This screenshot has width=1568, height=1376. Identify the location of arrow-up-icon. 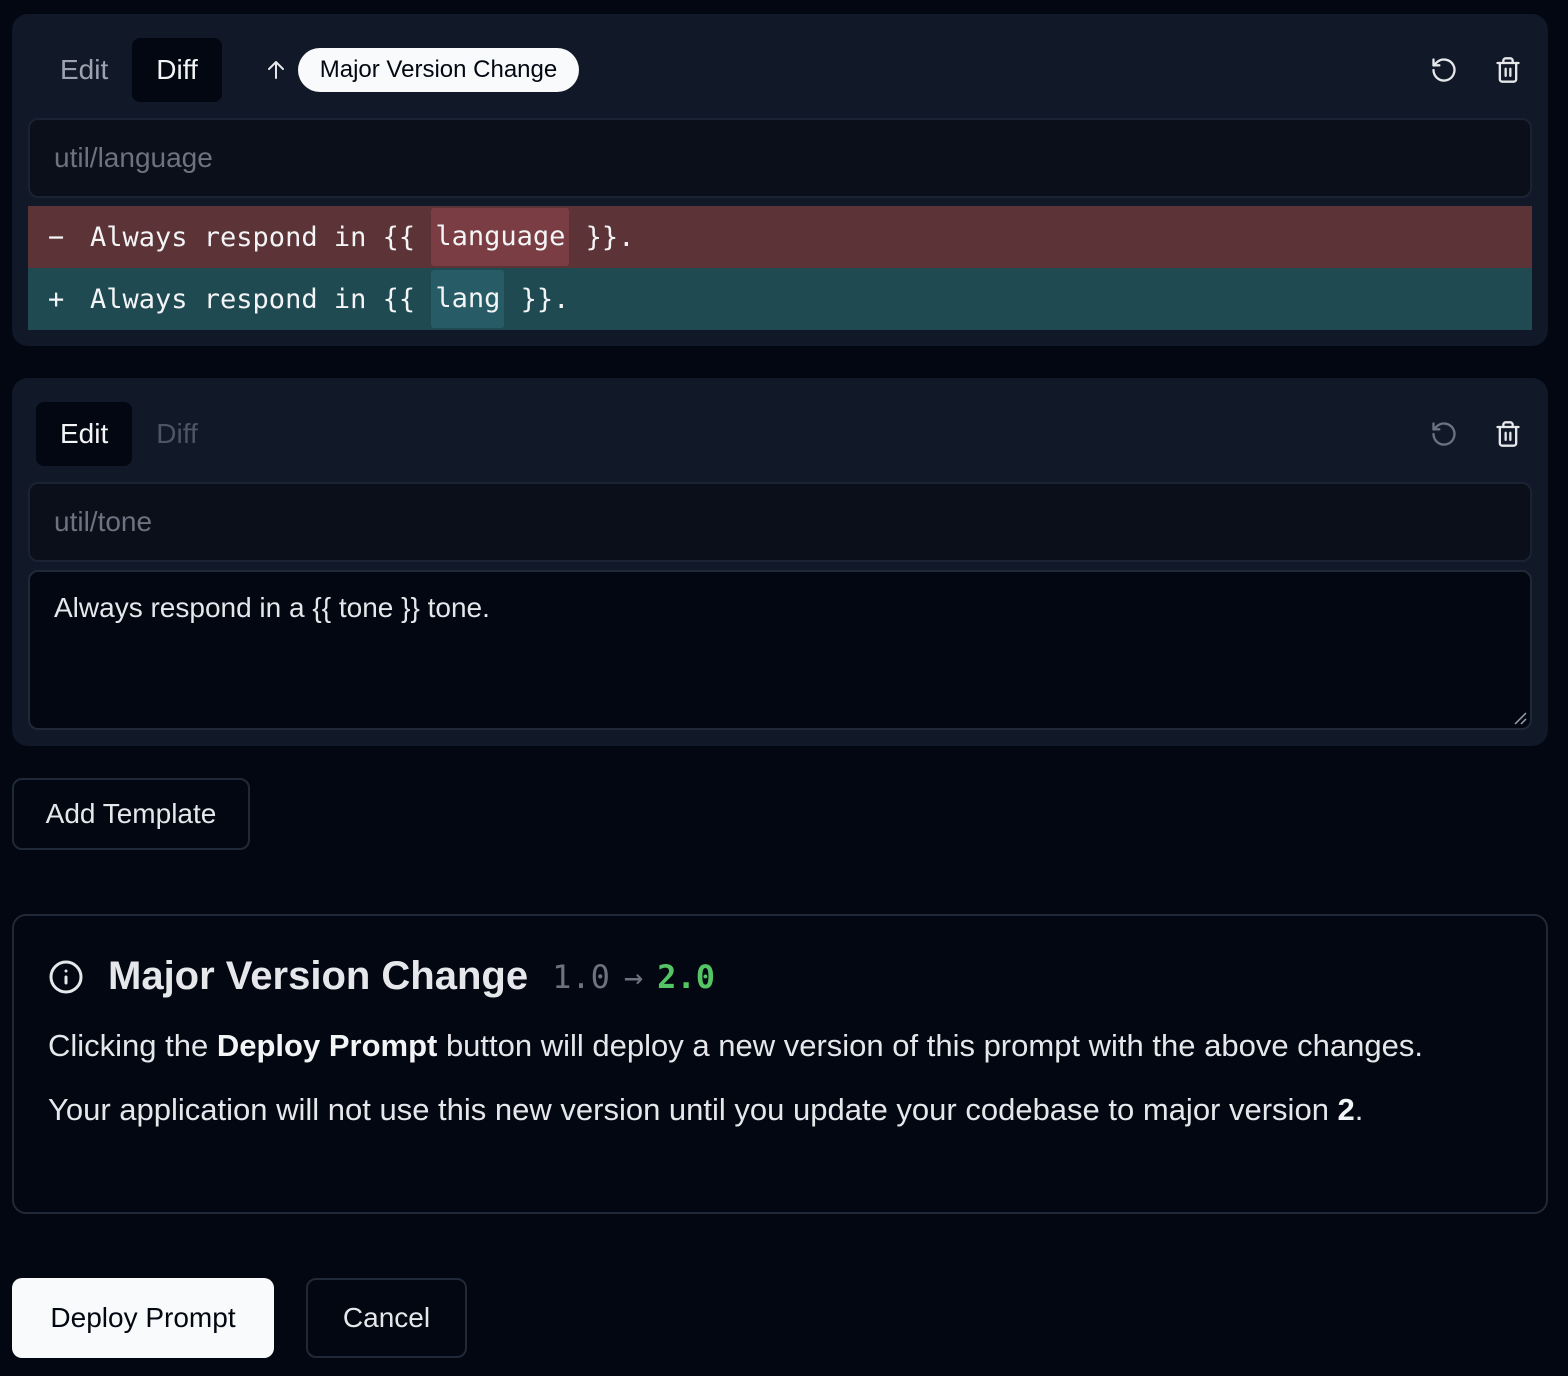
(275, 70).